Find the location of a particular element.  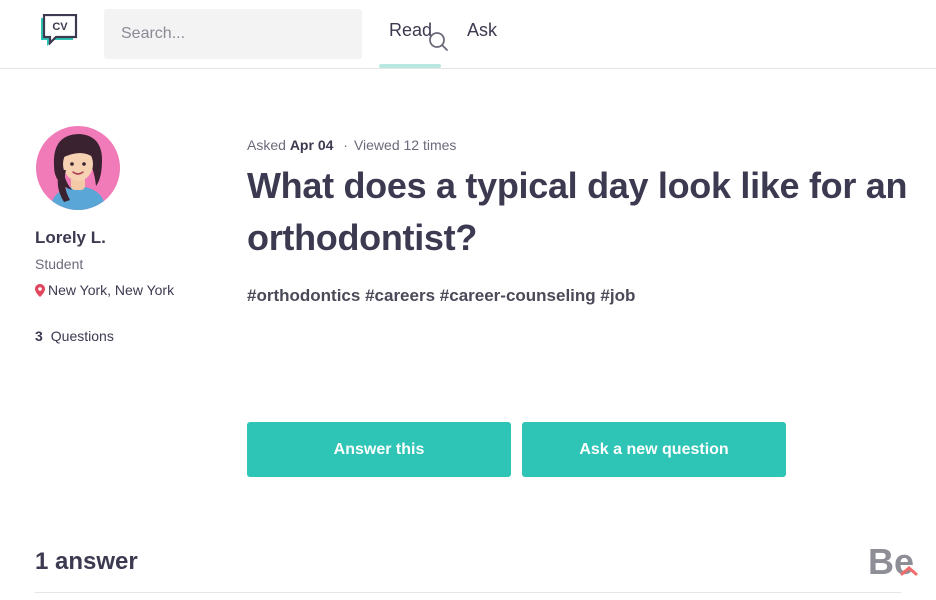

user-avatar-icon is located at coordinates (78, 168).